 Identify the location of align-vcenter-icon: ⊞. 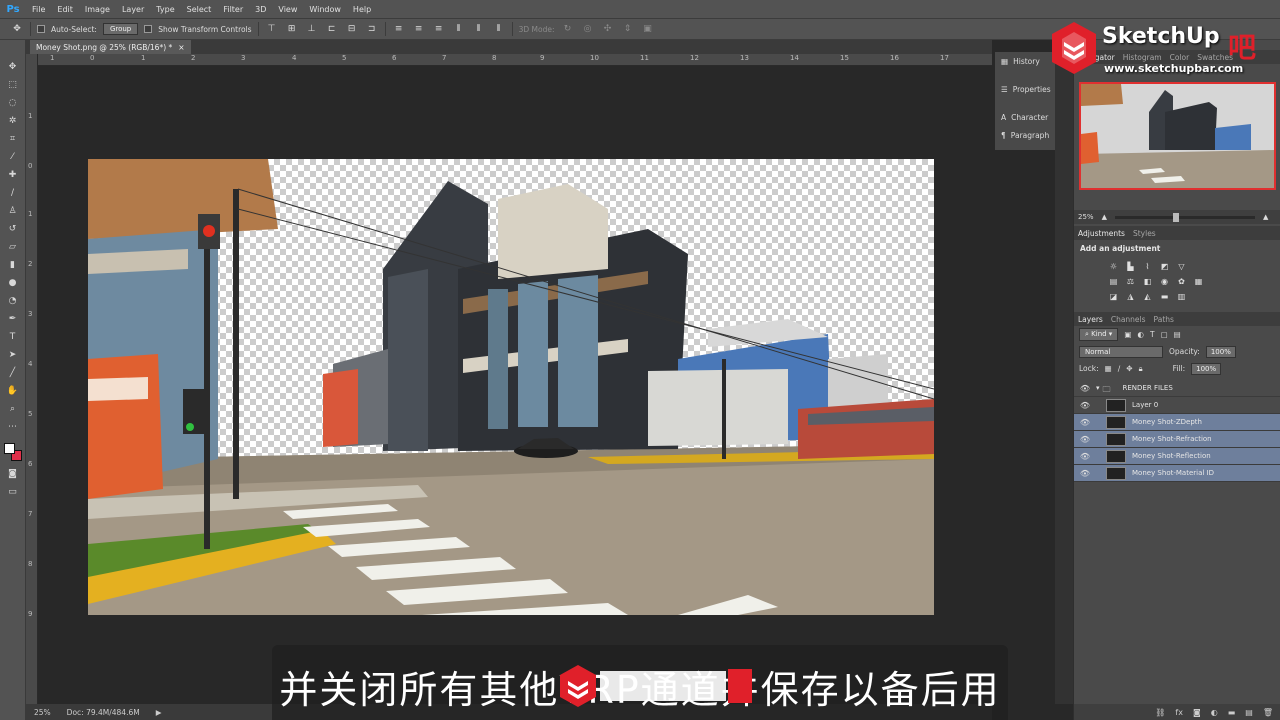
(292, 29).